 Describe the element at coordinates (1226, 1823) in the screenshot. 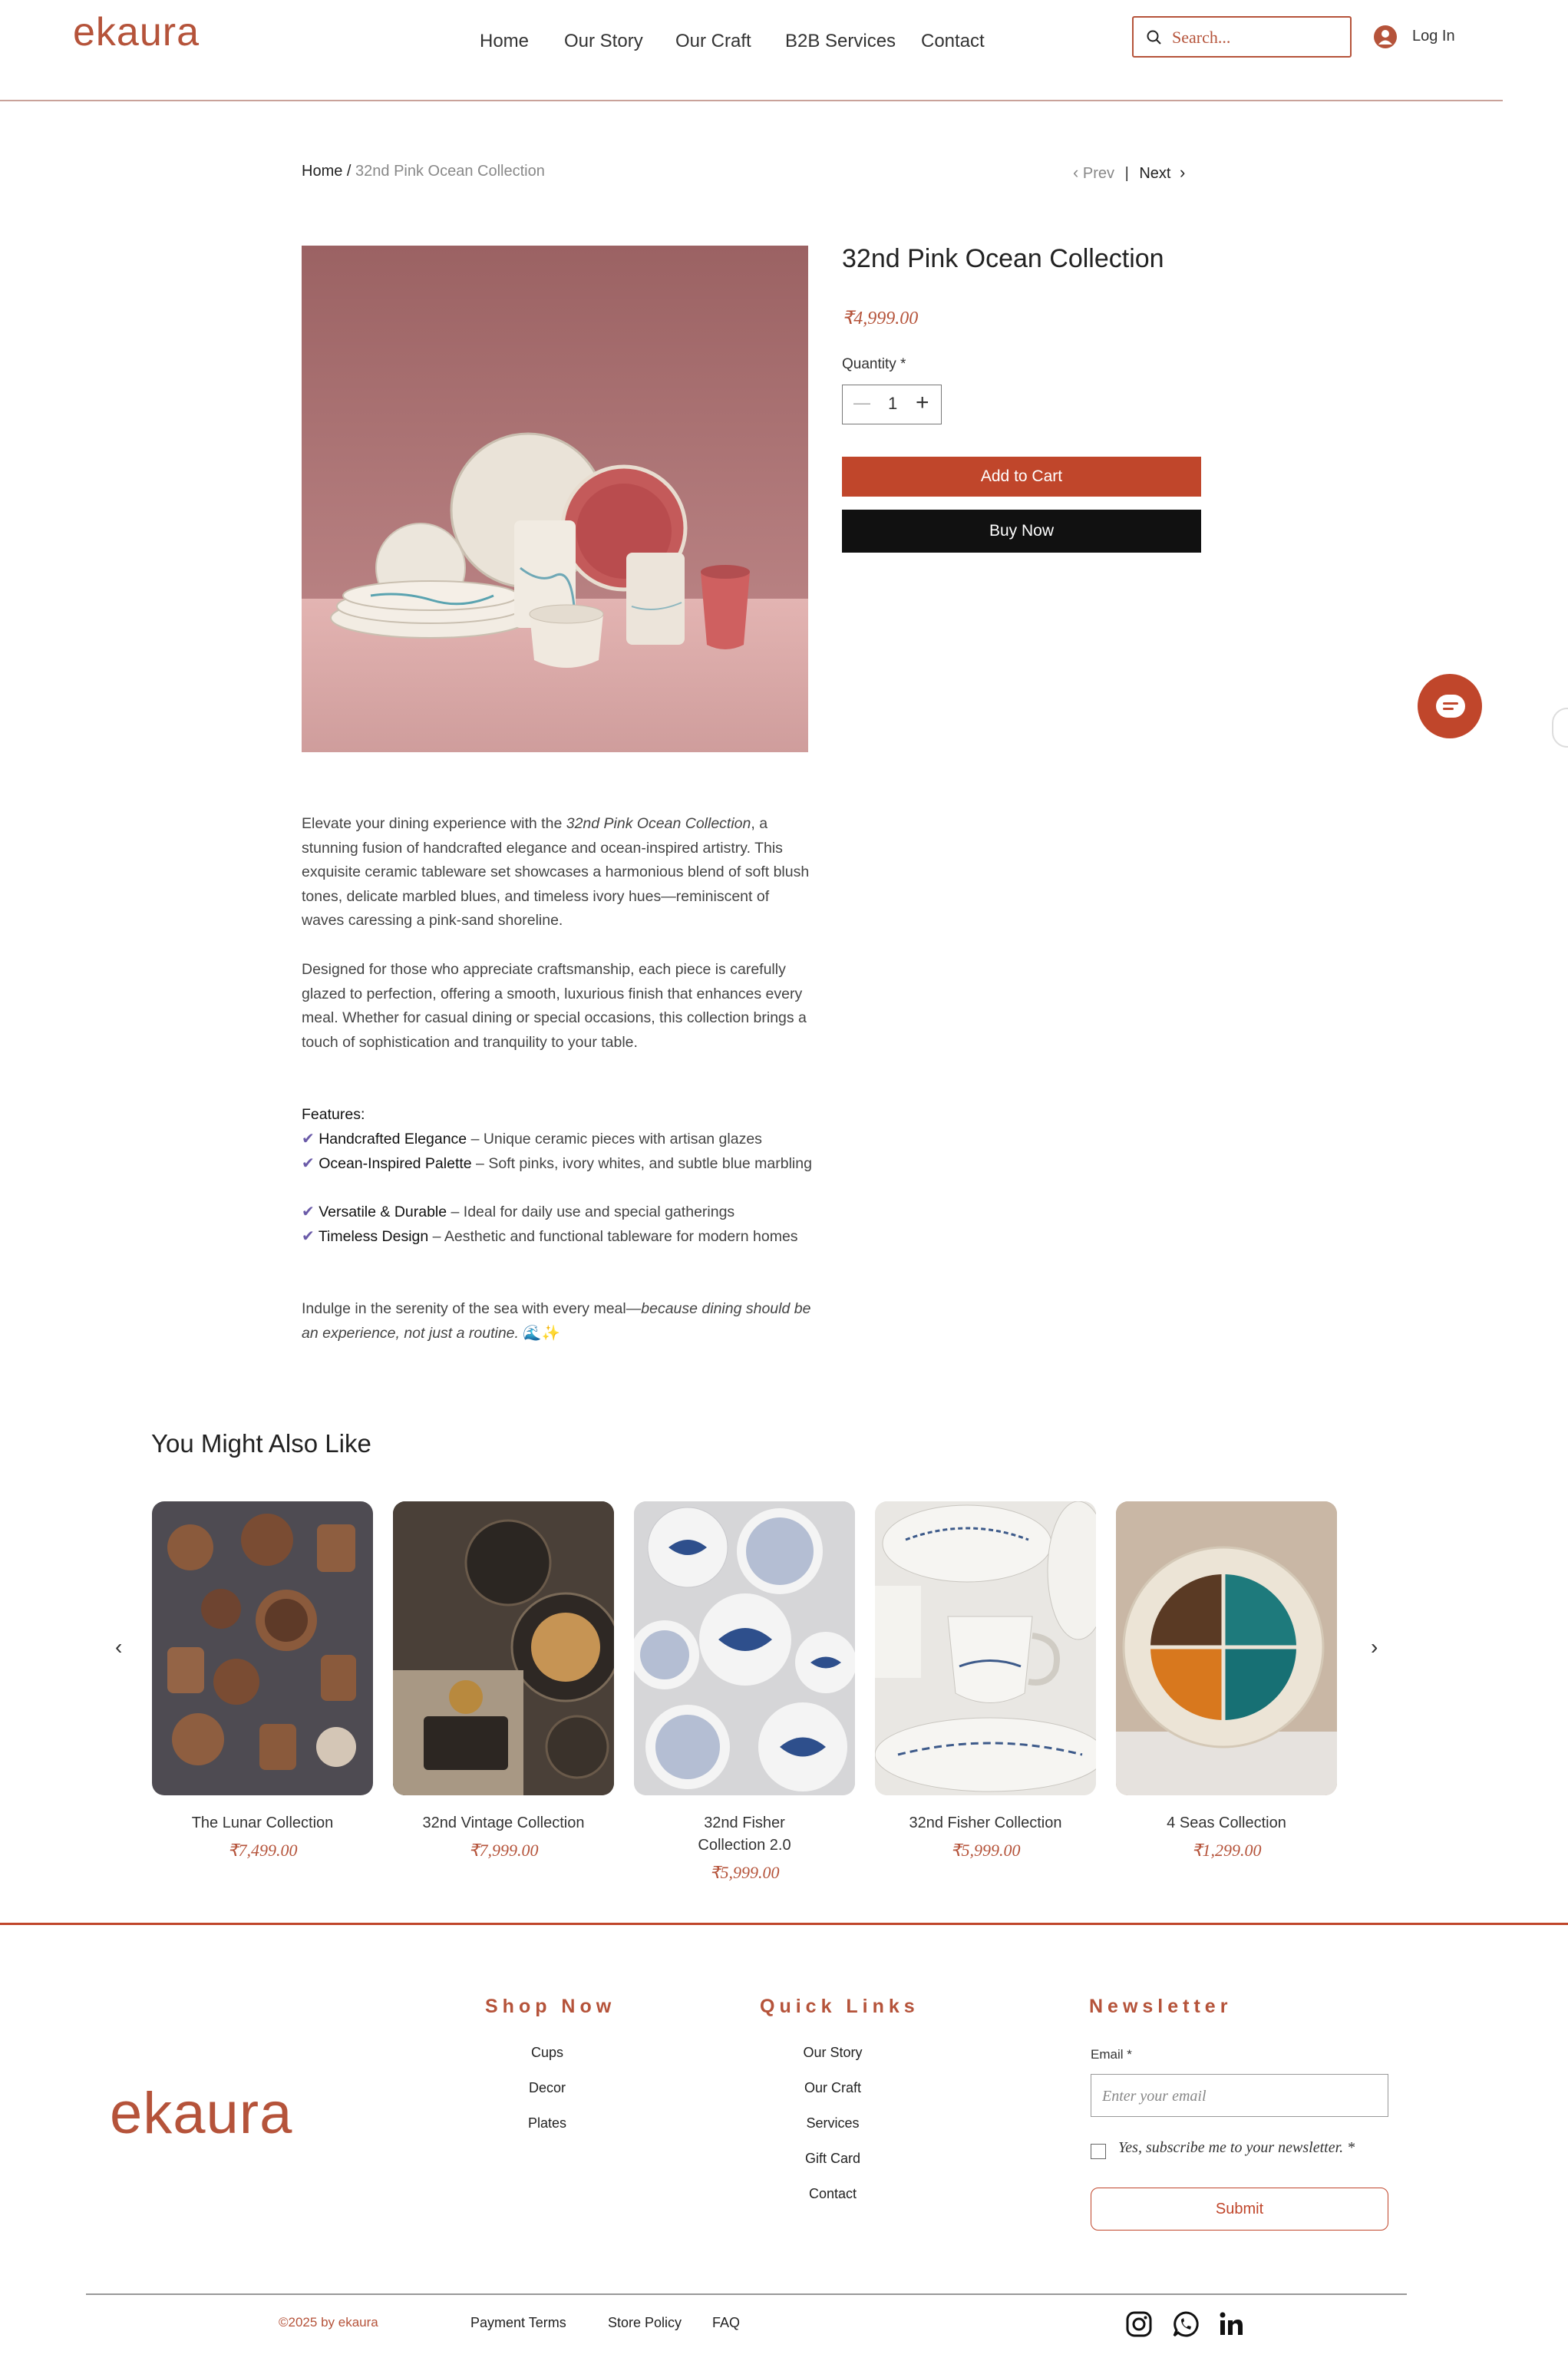

I see `related-product-name: 4 Seas Collection` at that location.